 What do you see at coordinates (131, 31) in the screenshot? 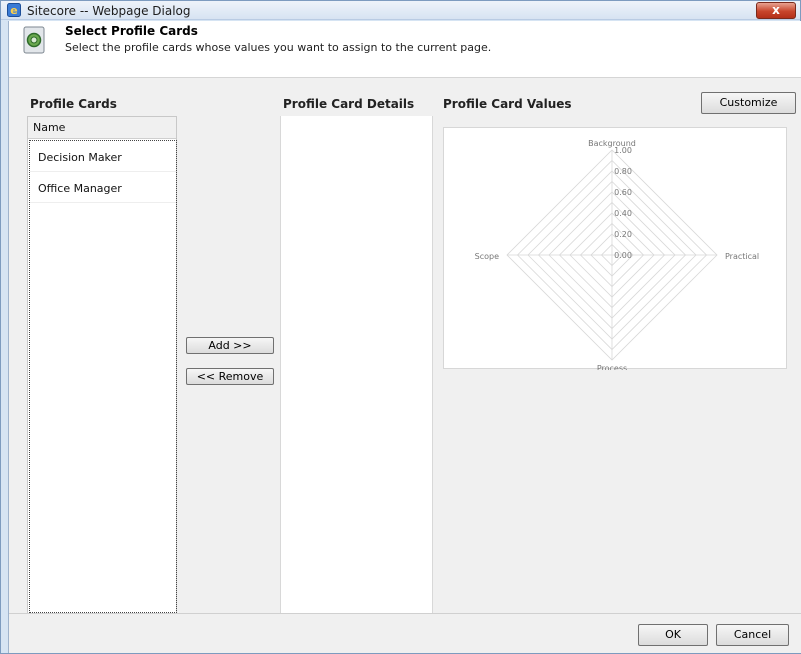
I see `dialog-heading: Select Profile Cards` at bounding box center [131, 31].